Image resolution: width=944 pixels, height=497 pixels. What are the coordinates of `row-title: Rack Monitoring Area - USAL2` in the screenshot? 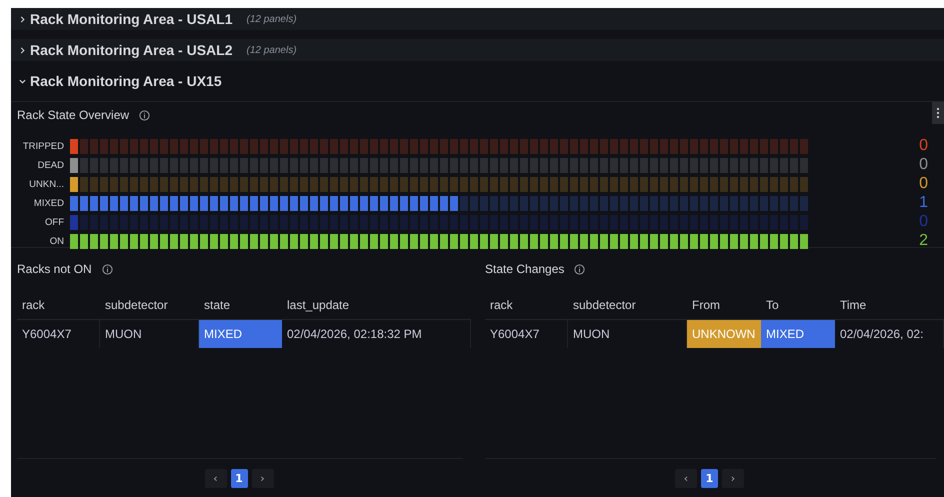 It's located at (131, 50).